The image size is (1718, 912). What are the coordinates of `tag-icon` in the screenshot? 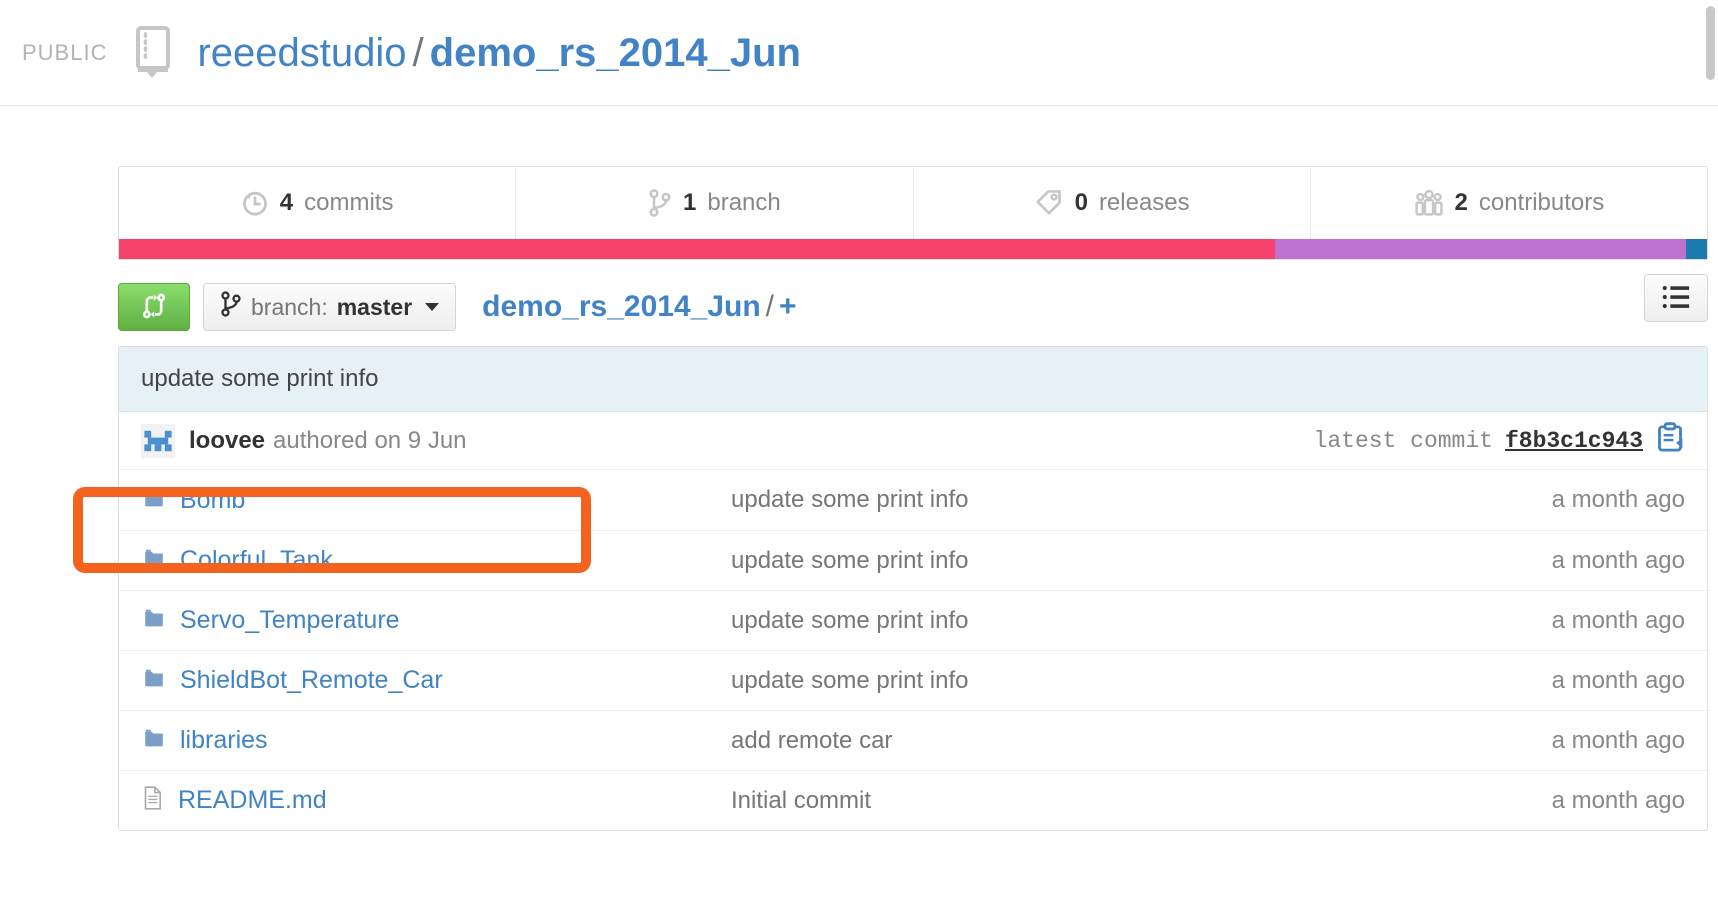 It's located at (1049, 203).